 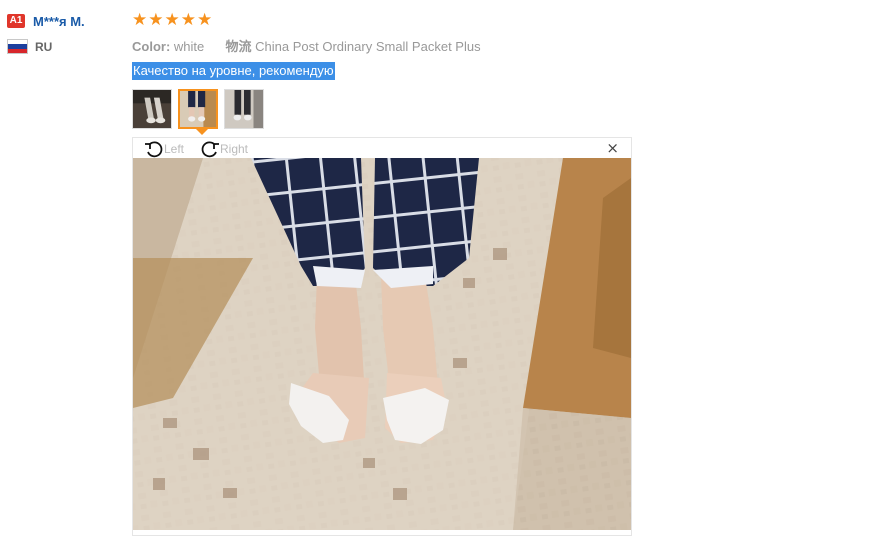 I want to click on rotate-right-icon, so click(x=210, y=149).